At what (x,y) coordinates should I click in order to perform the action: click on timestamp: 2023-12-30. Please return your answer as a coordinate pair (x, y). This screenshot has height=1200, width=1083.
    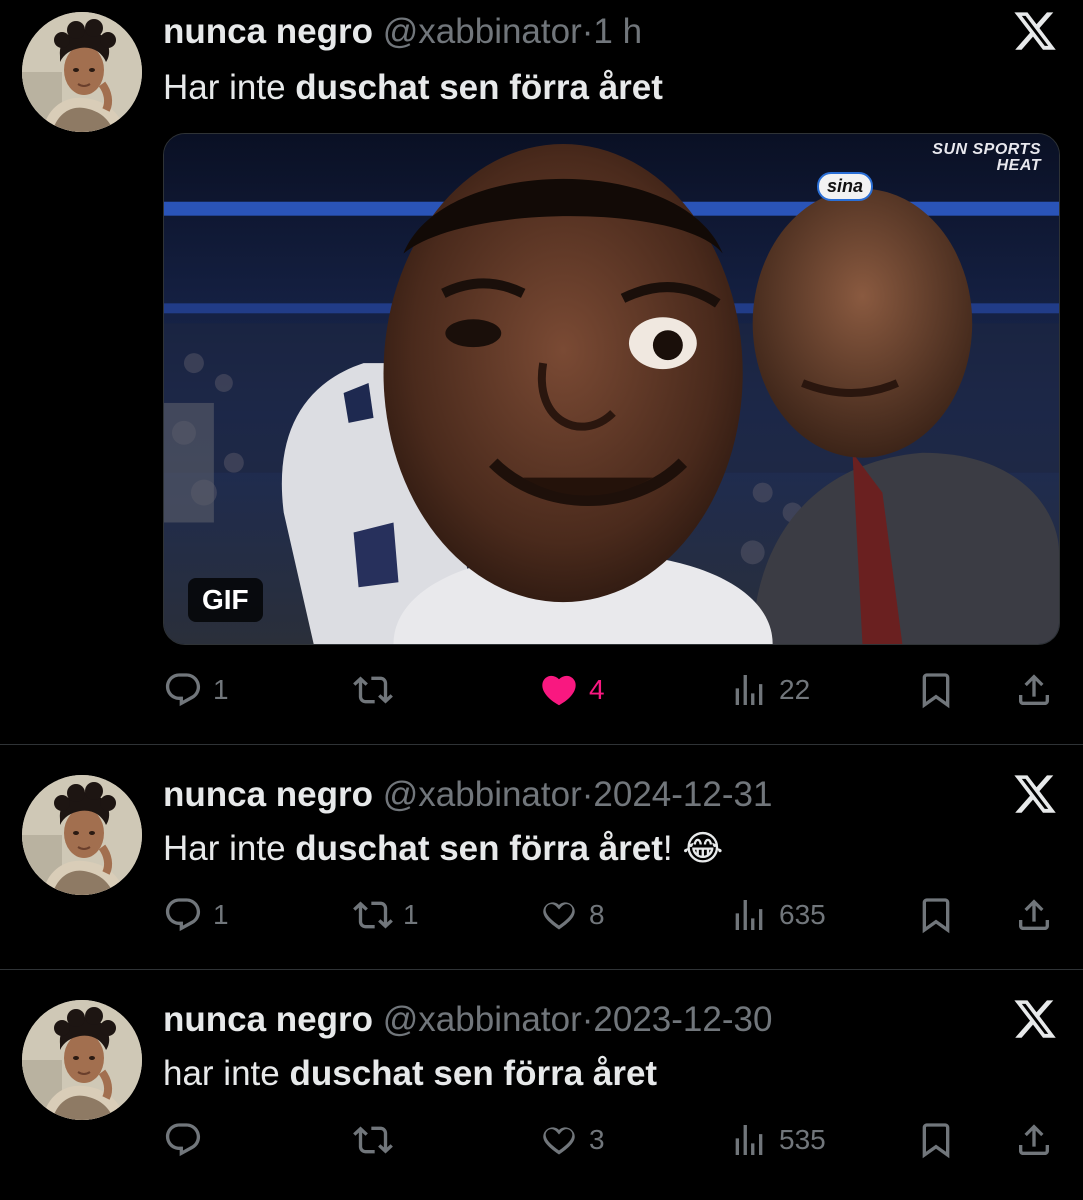
    Looking at the image, I should click on (682, 1019).